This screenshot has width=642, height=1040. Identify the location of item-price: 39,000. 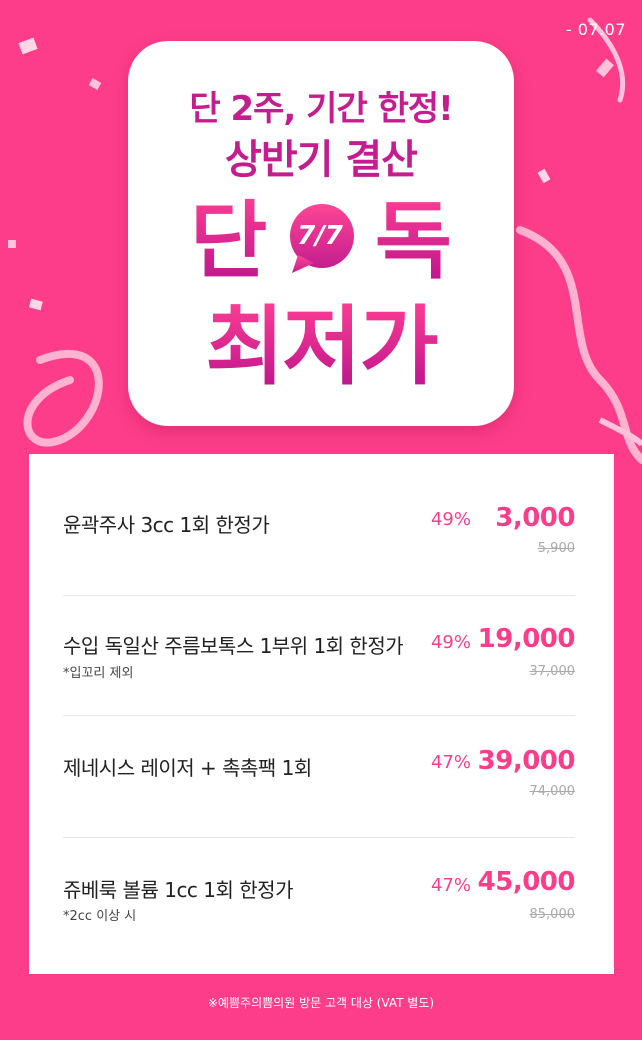
(526, 761).